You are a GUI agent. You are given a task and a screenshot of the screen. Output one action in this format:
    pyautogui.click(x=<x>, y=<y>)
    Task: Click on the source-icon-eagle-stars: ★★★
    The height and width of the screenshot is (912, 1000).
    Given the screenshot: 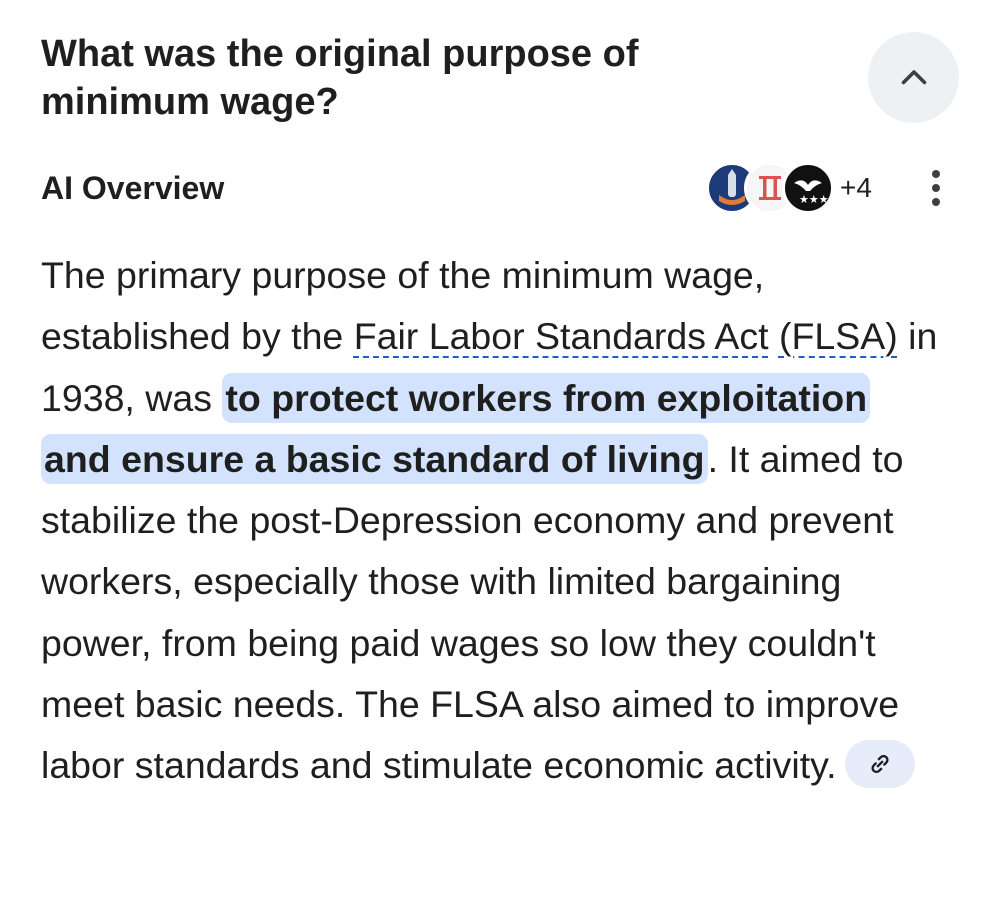 What is the action you would take?
    pyautogui.click(x=808, y=188)
    